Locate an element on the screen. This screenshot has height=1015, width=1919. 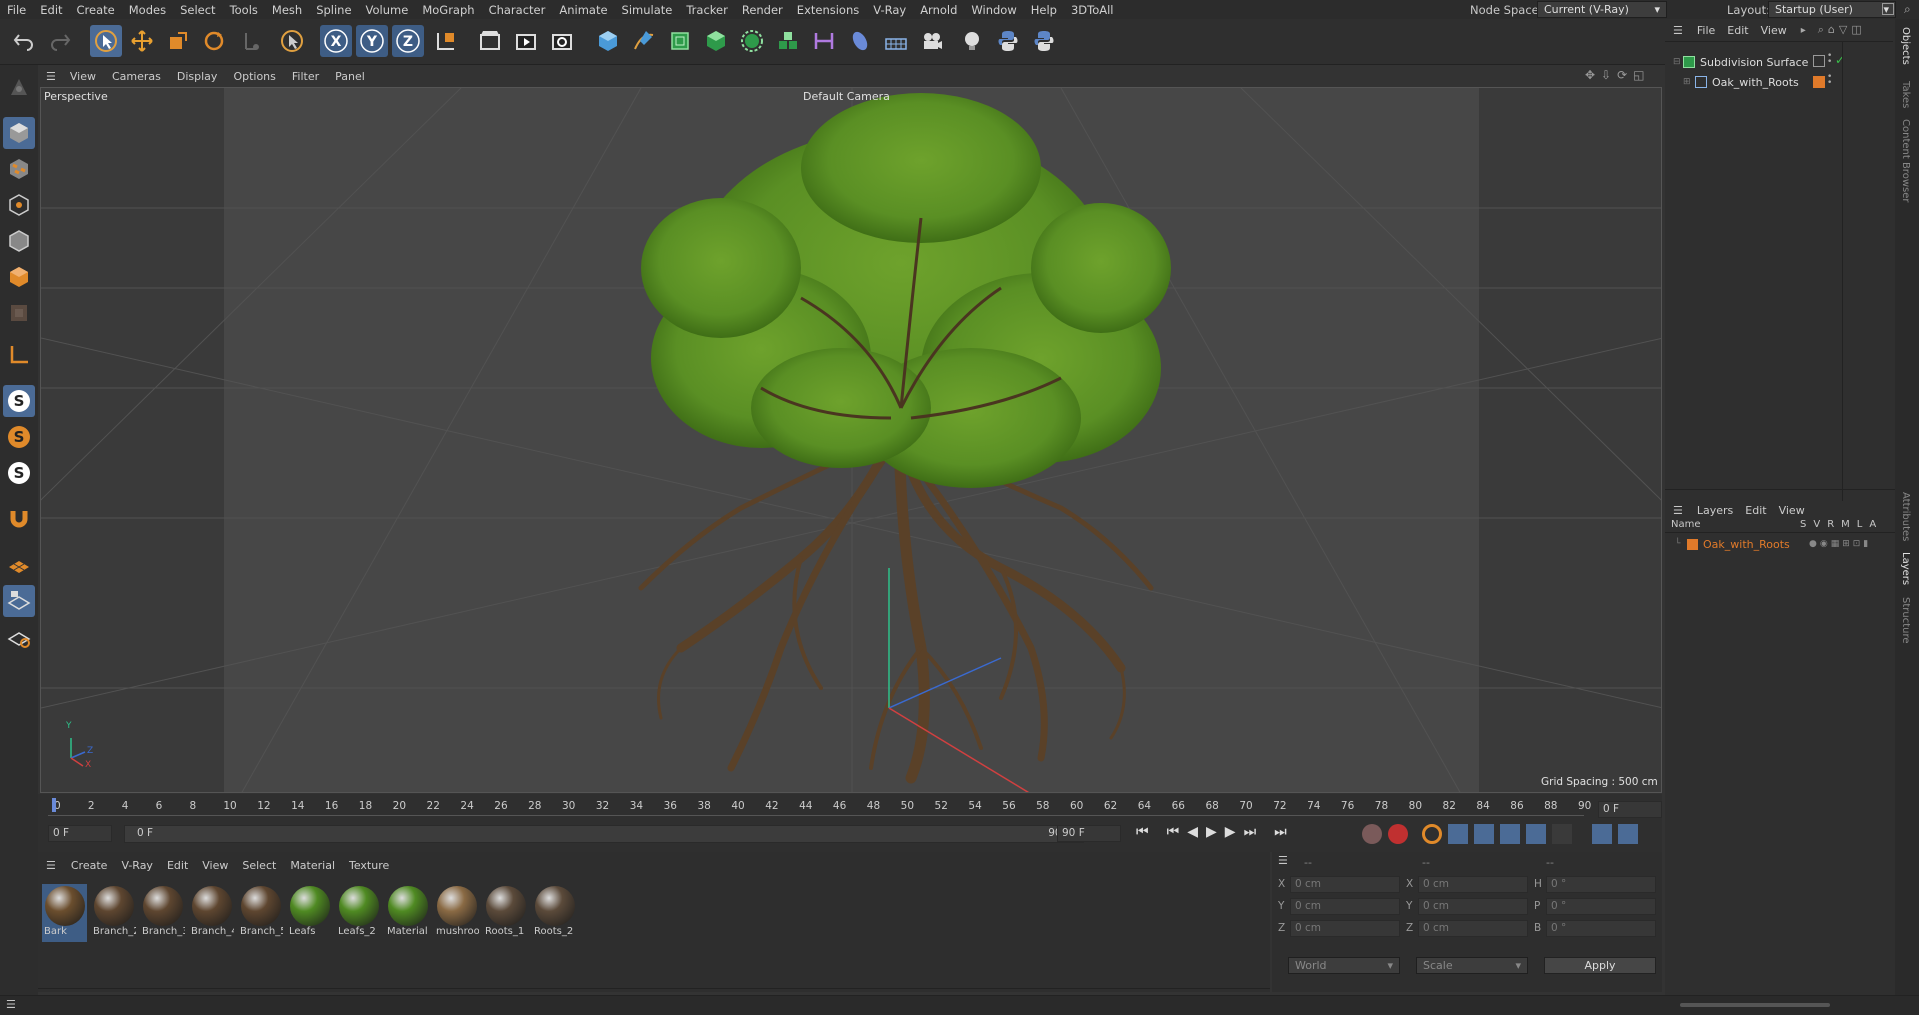
tree-expander-icon: ⊞ is located at coordinates (1689, 82).